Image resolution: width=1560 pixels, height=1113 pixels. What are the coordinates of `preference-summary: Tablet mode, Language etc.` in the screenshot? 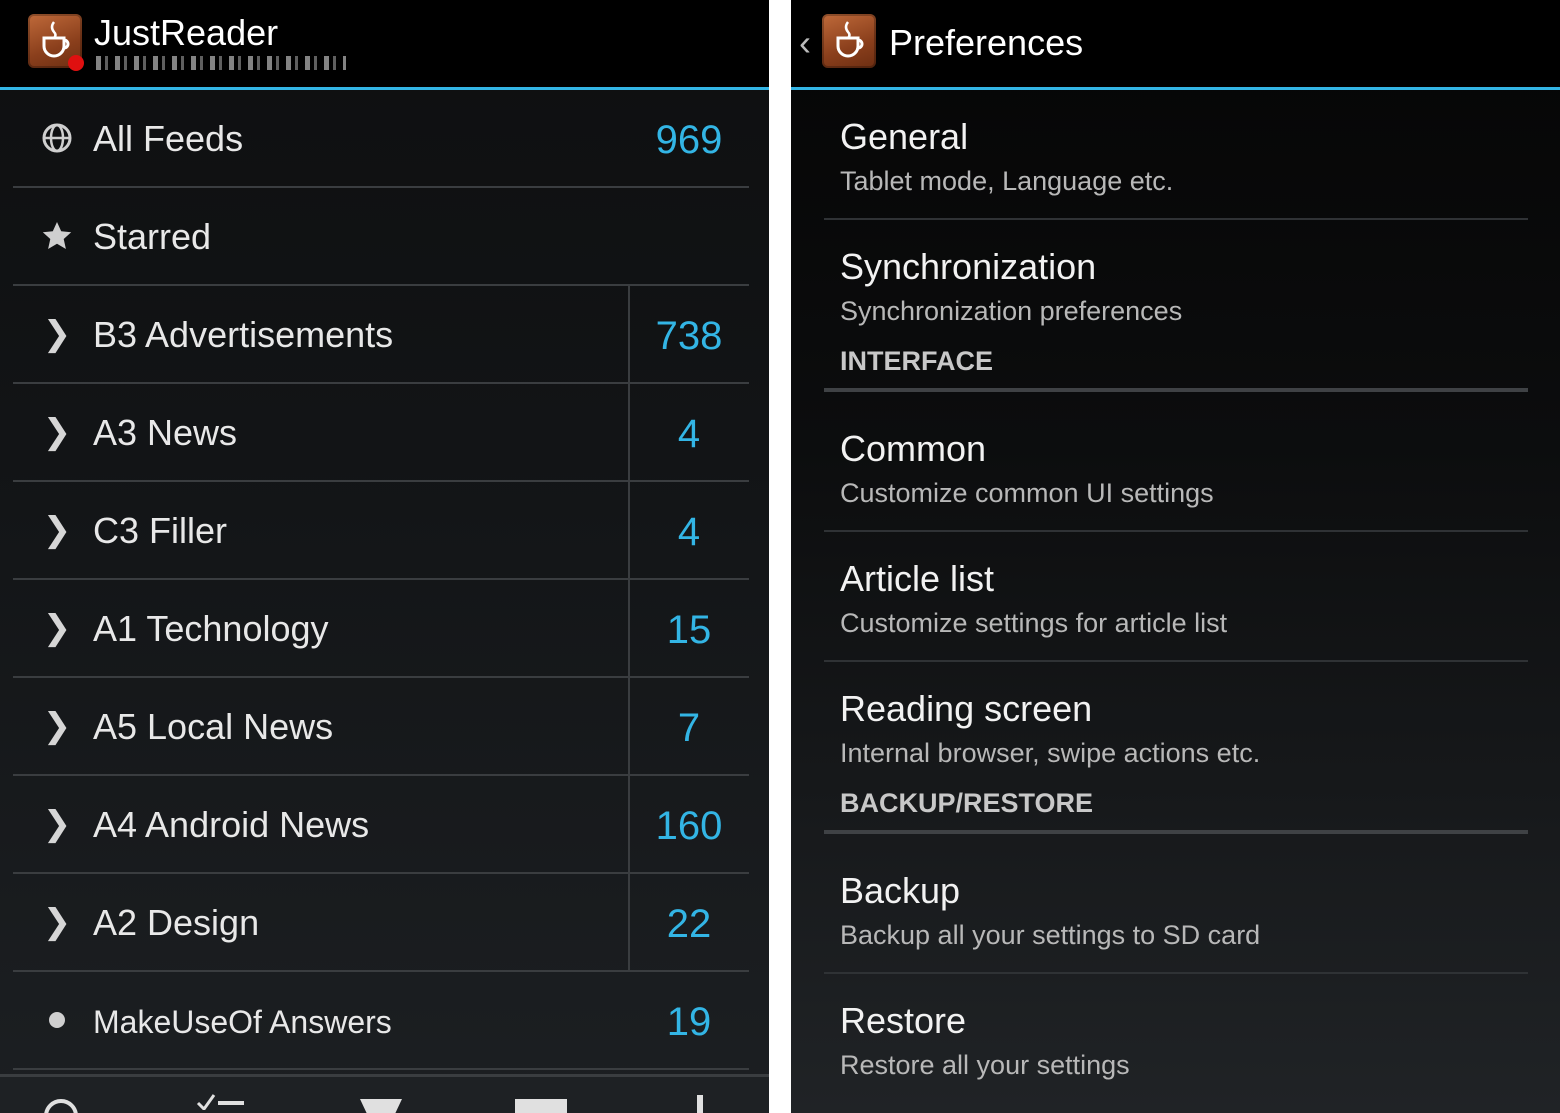 It's located at (1007, 181).